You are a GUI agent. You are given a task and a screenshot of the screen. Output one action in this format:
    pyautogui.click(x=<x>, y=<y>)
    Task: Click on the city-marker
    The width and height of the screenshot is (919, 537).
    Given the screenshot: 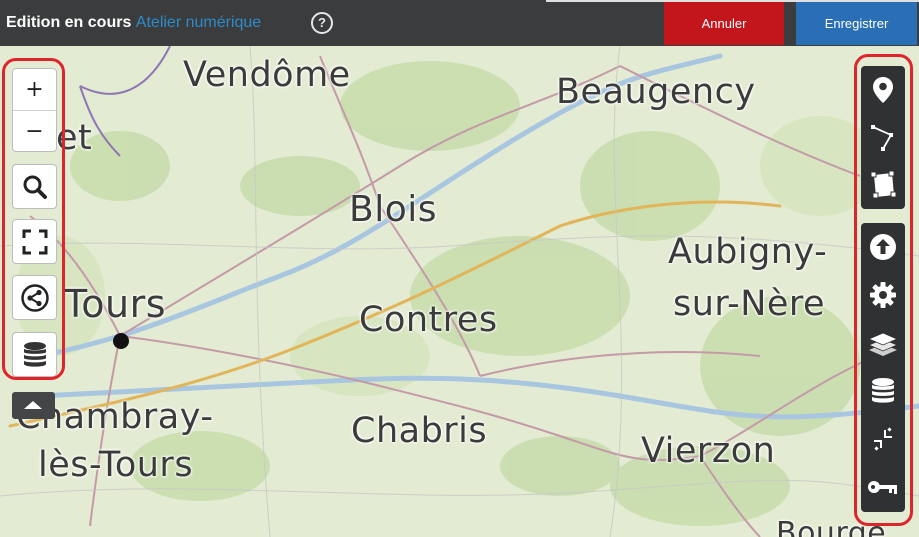 What is the action you would take?
    pyautogui.click(x=121, y=341)
    